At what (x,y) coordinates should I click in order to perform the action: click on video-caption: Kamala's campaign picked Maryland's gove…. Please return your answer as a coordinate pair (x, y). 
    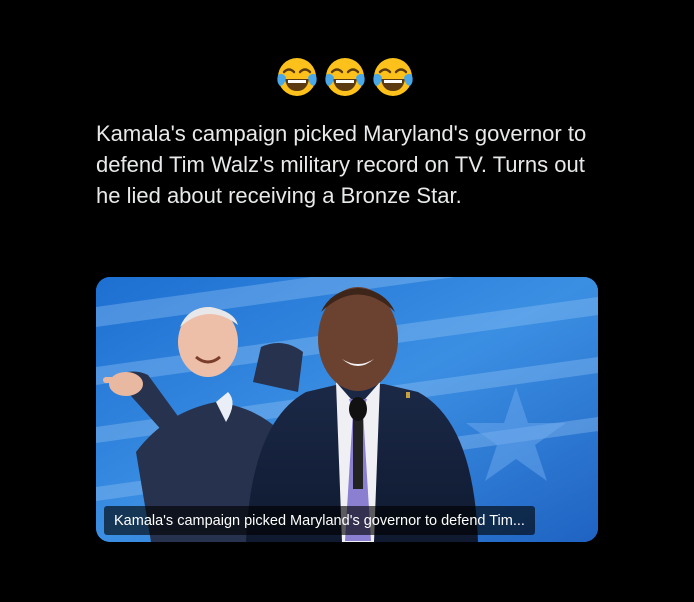
    Looking at the image, I should click on (319, 520).